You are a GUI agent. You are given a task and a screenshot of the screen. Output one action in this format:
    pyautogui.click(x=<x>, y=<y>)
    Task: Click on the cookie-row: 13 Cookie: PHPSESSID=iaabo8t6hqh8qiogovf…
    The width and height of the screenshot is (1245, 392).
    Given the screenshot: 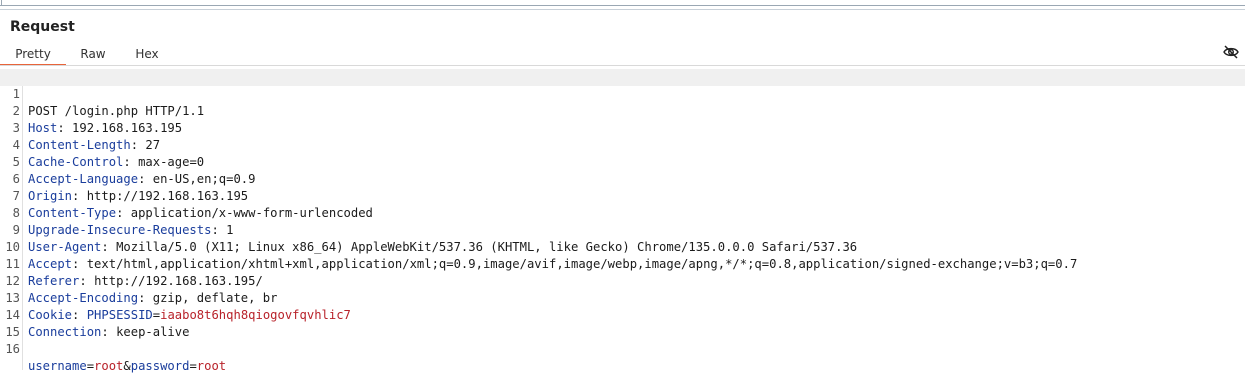 What is the action you would take?
    pyautogui.click(x=622, y=297)
    